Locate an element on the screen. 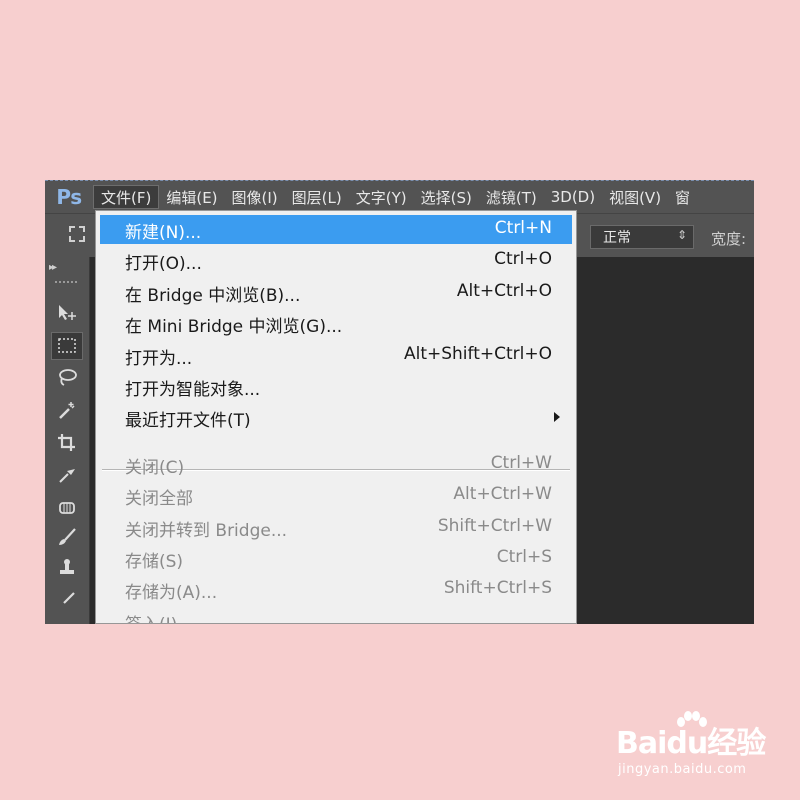  watermark-url: jingyan.baidu.com is located at coordinates (682, 769).